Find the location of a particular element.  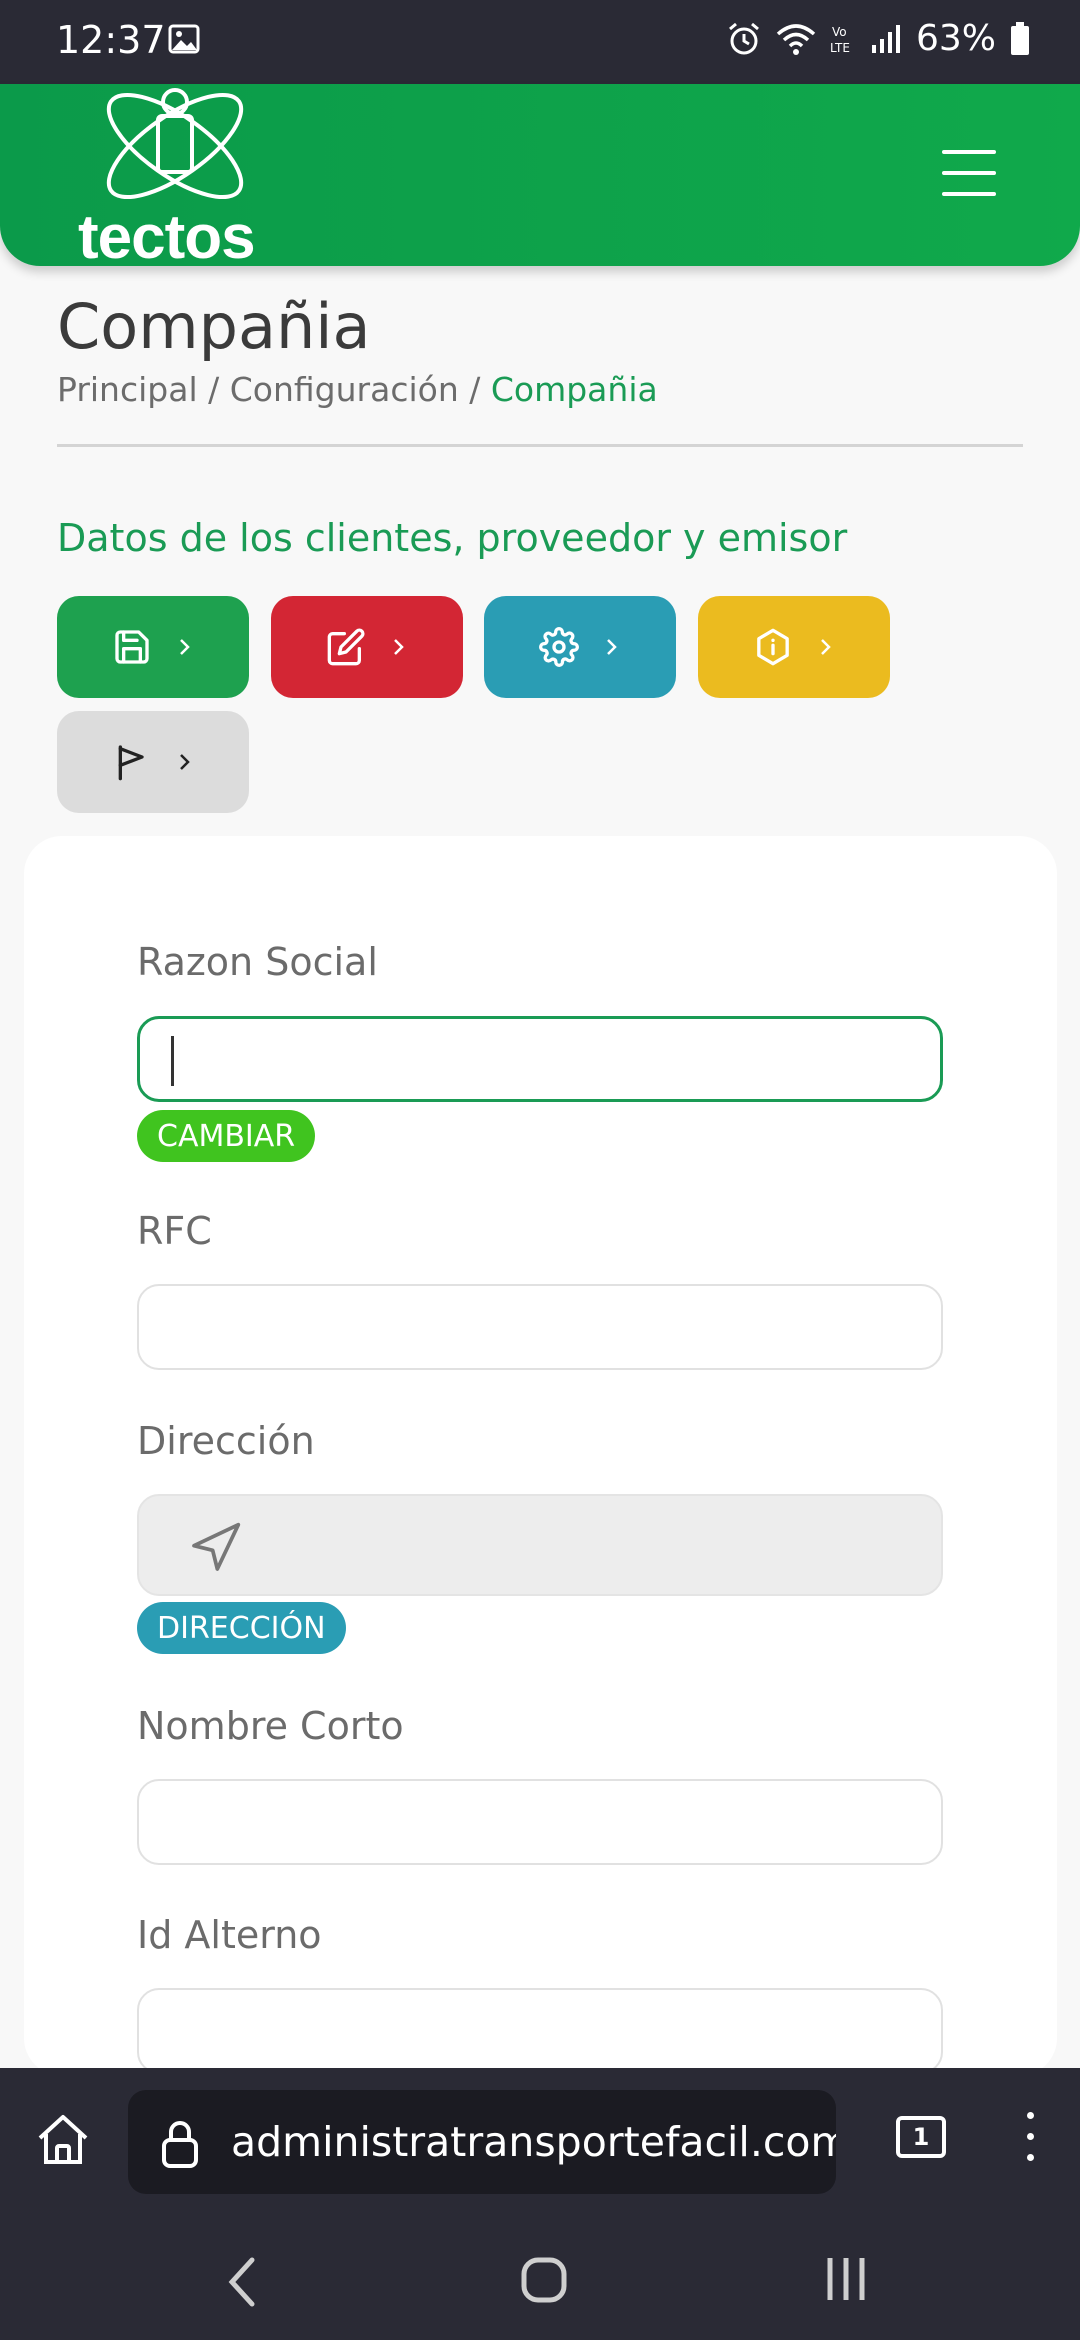

alarm-icon is located at coordinates (744, 38).